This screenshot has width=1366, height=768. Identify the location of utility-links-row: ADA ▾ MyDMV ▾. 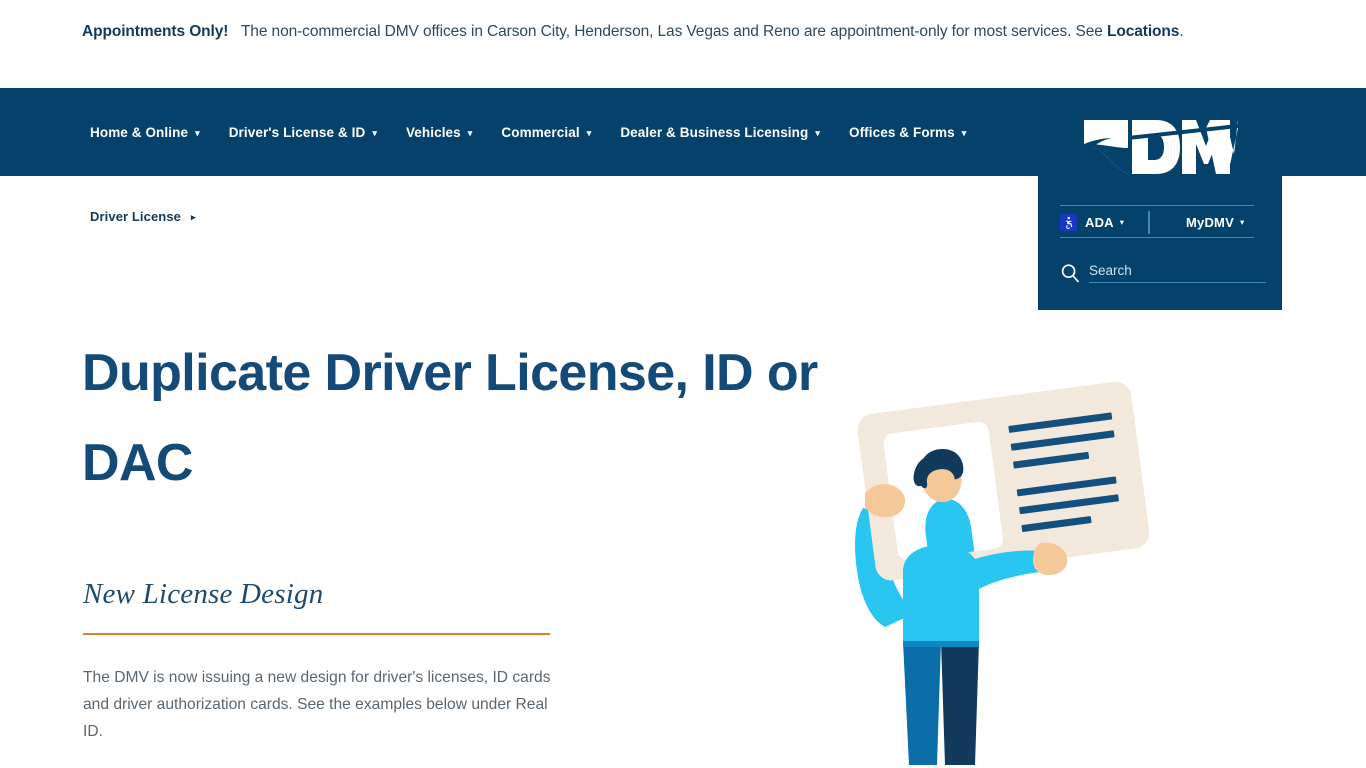
(1157, 222).